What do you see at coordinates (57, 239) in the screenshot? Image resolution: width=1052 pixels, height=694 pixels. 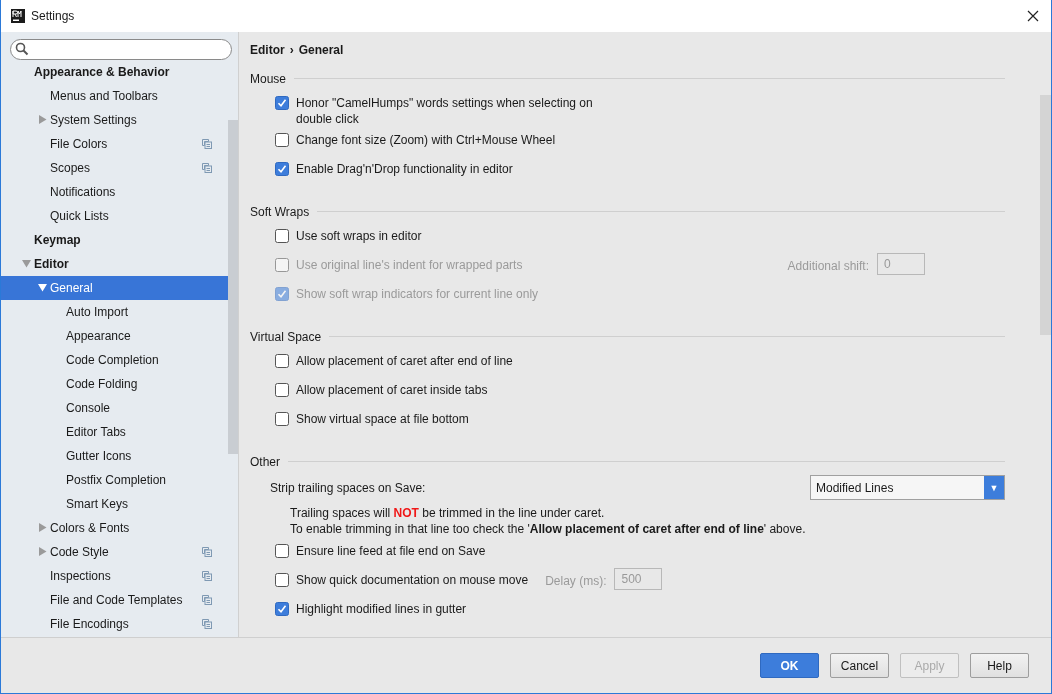 I see `tree-item-label: Keymap` at bounding box center [57, 239].